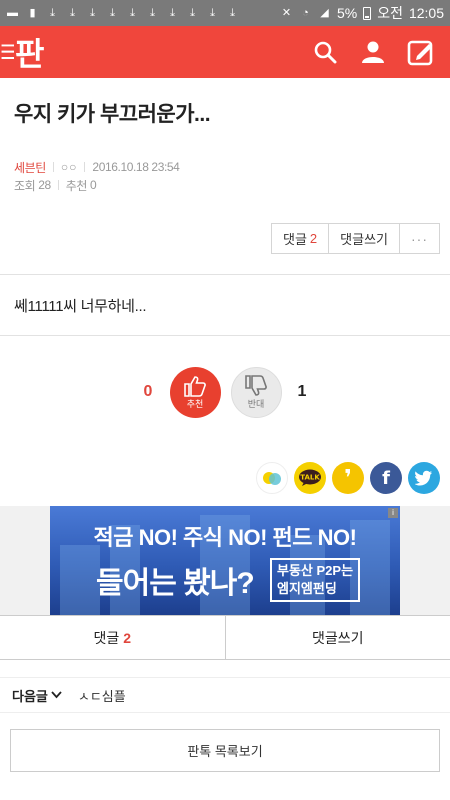  I want to click on battery-icon, so click(367, 13).